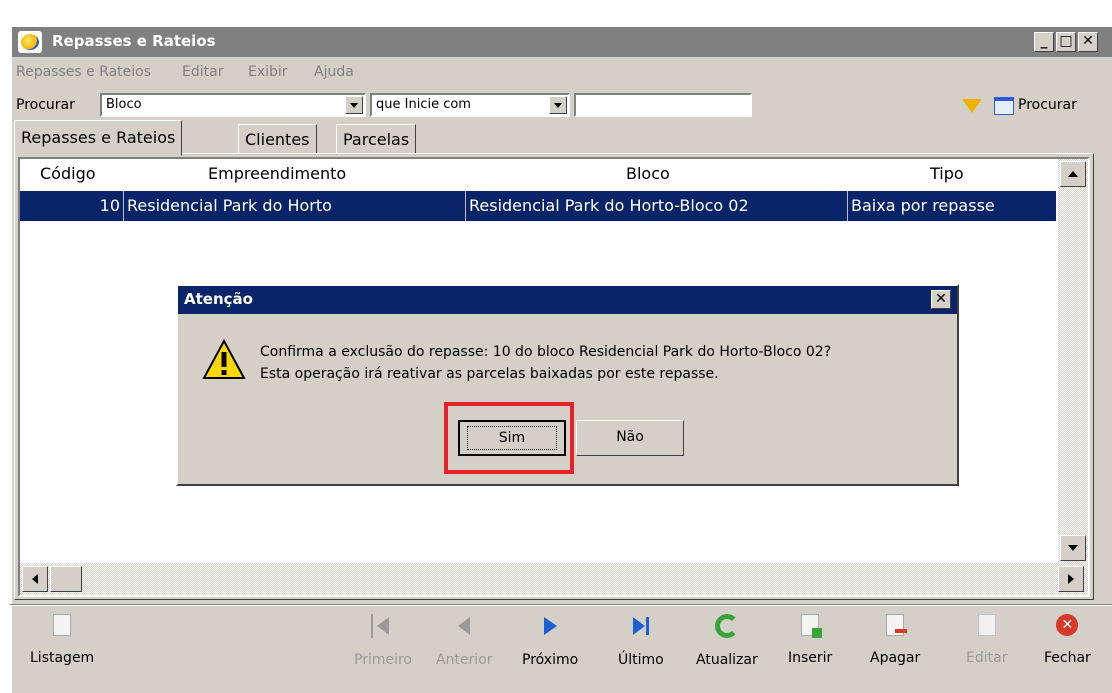  What do you see at coordinates (1044, 42) in the screenshot?
I see `minimize-button: _` at bounding box center [1044, 42].